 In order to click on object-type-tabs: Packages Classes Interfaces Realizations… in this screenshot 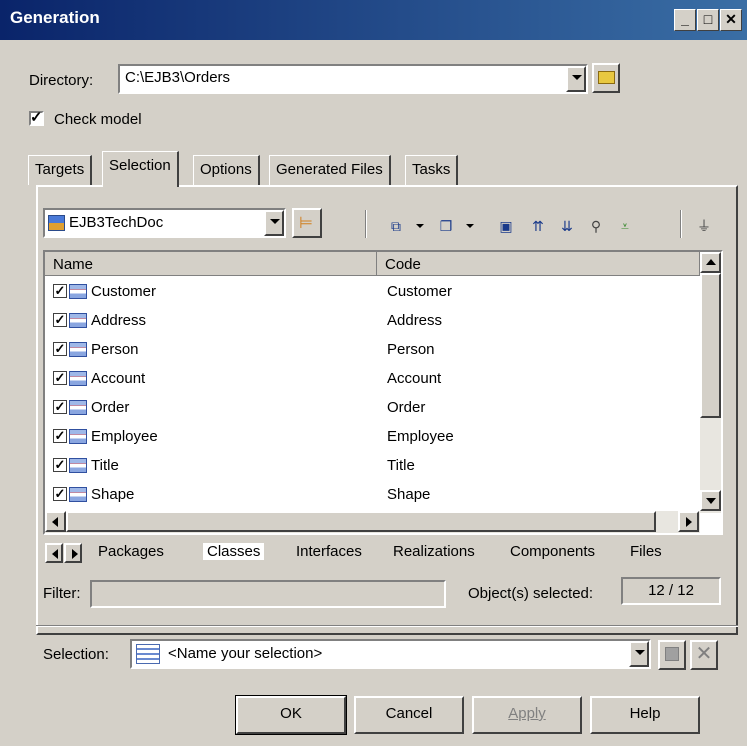, I will do `click(383, 554)`.